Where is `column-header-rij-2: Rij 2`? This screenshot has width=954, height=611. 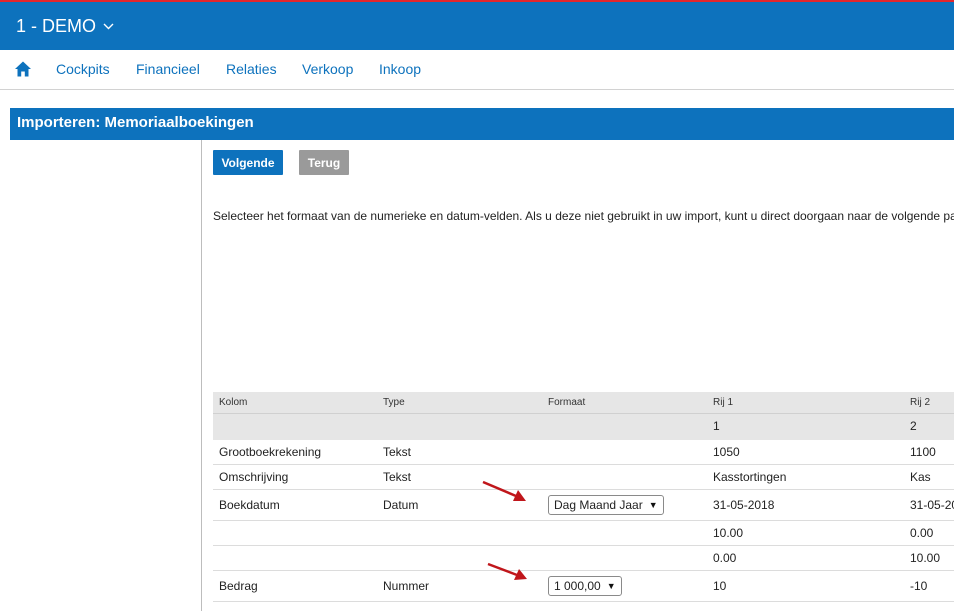 column-header-rij-2: Rij 2 is located at coordinates (920, 402).